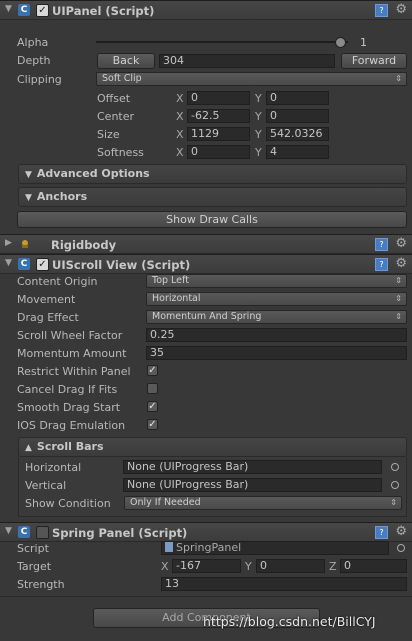 This screenshot has height=641, width=412. Describe the element at coordinates (248, 566) in the screenshot. I see `target-y-label: Y` at that location.